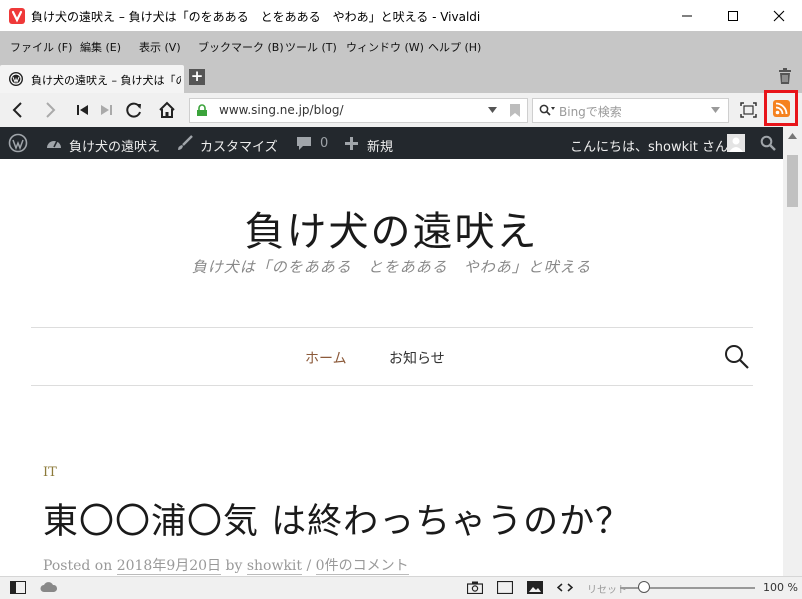 The width and height of the screenshot is (802, 599). I want to click on posted-on-label: Posted on, so click(78, 566).